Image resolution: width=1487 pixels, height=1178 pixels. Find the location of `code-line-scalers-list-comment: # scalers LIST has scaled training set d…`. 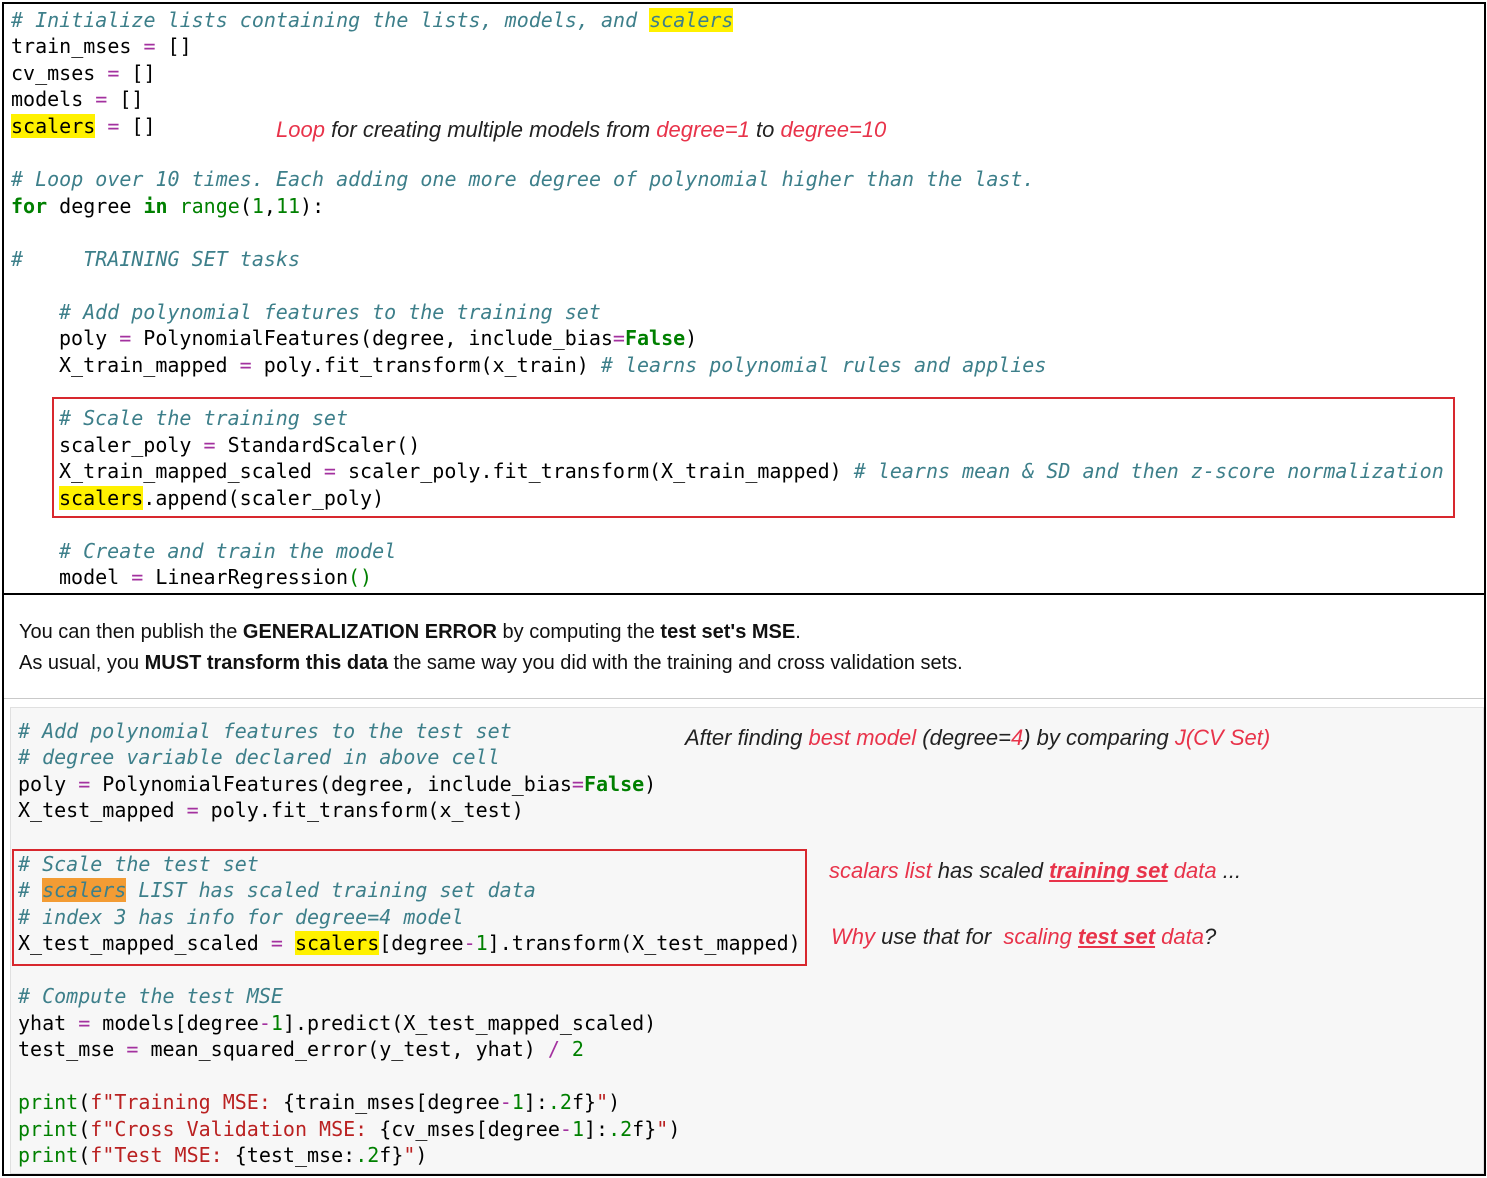

code-line-scalers-list-comment: # scalers LIST has scaled training set d… is located at coordinates (277, 890).